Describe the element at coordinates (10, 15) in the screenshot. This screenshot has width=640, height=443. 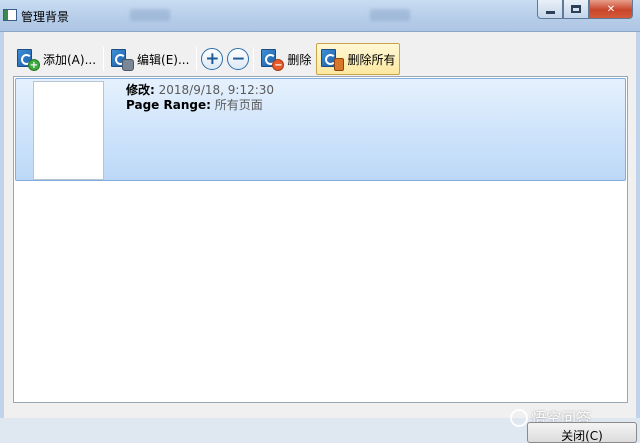
I see `app-icon` at that location.